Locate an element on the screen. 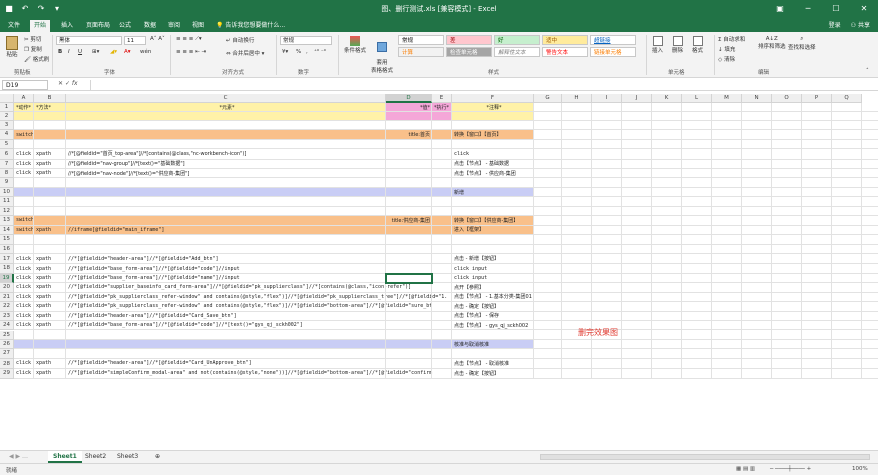  cell-b29: xpath is located at coordinates (42, 373).